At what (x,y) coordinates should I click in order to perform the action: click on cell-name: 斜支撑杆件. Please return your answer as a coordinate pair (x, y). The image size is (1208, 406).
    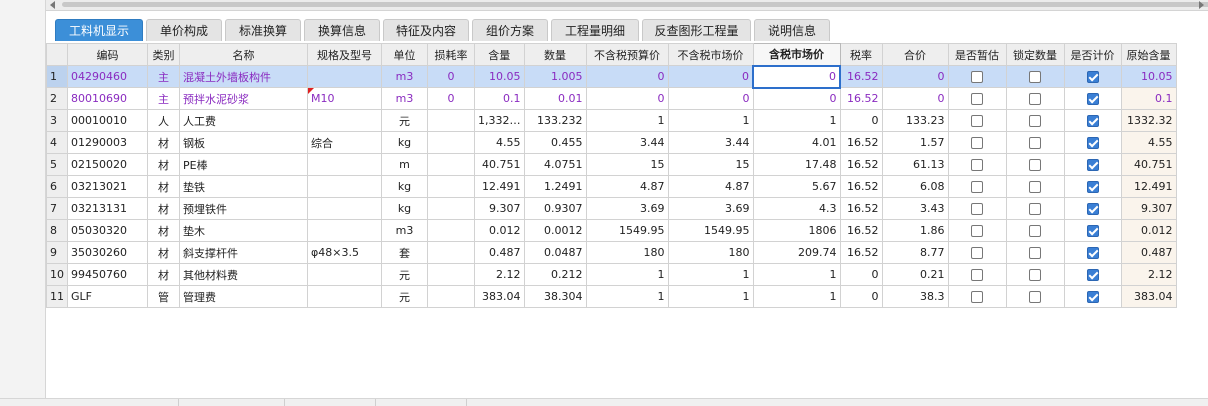
    Looking at the image, I should click on (243, 252).